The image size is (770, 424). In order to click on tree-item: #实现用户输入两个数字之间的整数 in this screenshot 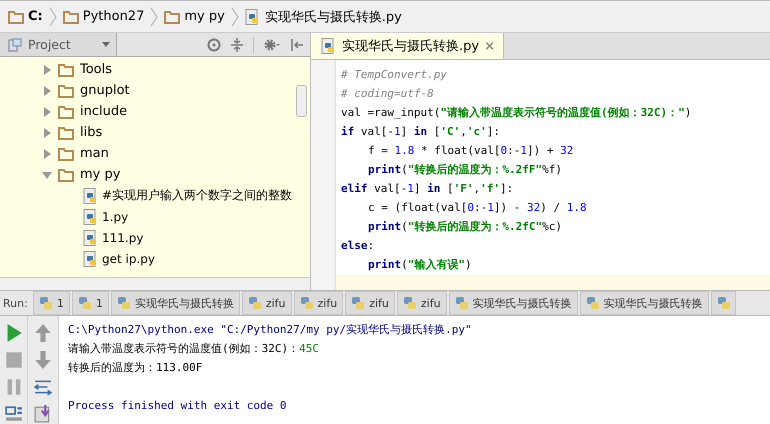, I will do `click(155, 195)`.